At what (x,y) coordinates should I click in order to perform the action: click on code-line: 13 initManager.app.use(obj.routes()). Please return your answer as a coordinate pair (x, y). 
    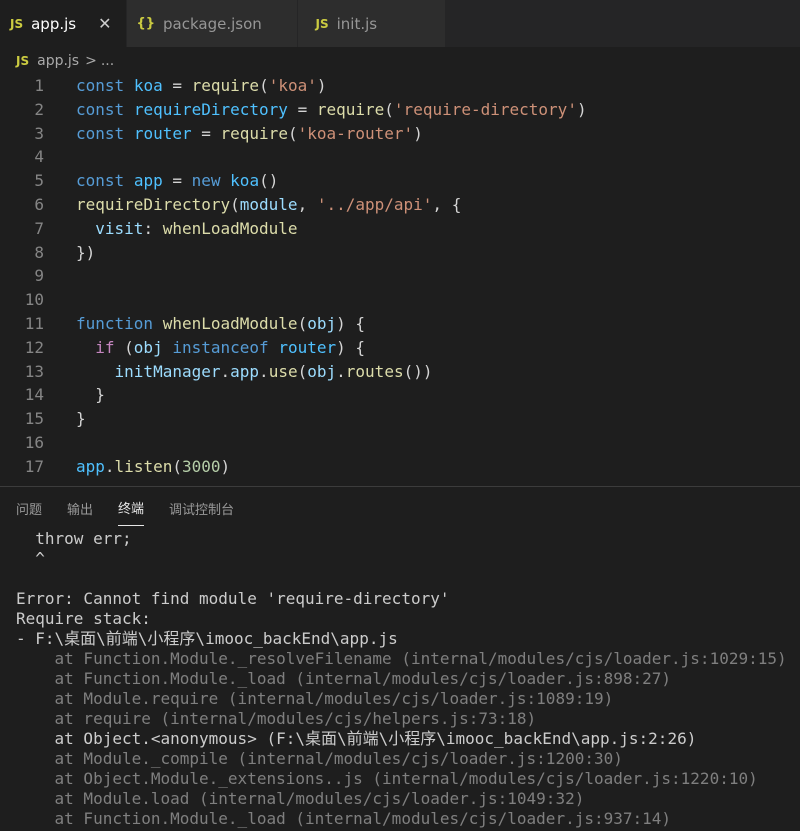
    Looking at the image, I should click on (400, 372).